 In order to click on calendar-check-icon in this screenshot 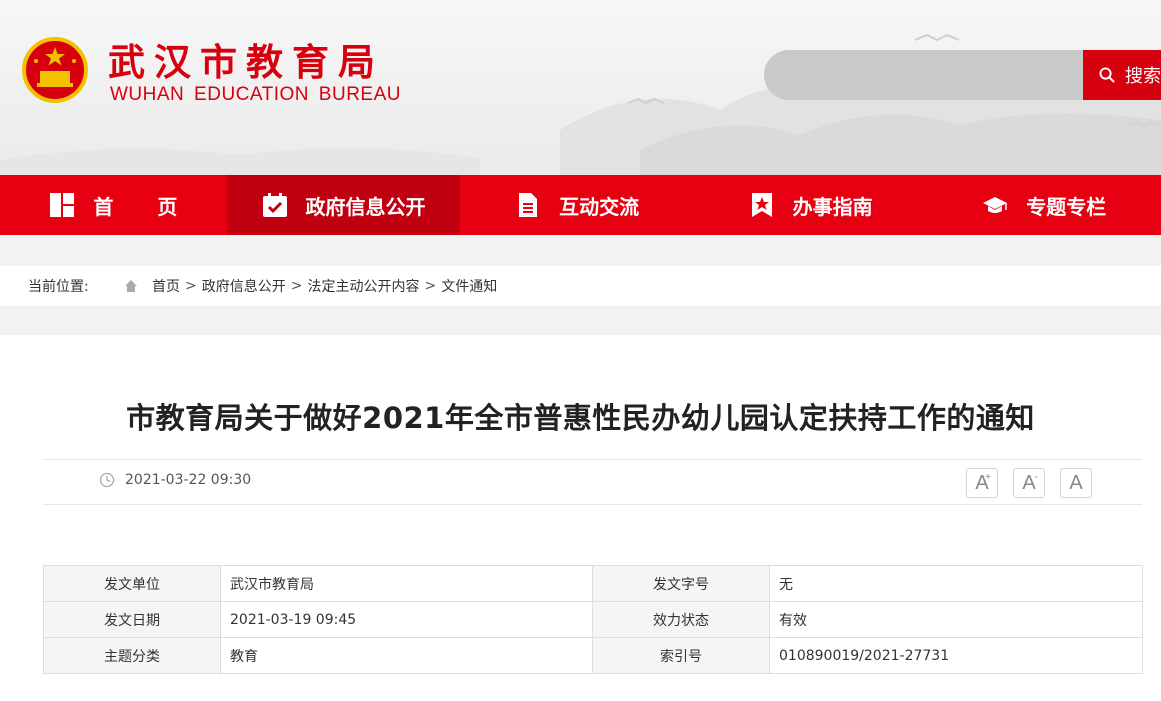, I will do `click(274, 205)`.